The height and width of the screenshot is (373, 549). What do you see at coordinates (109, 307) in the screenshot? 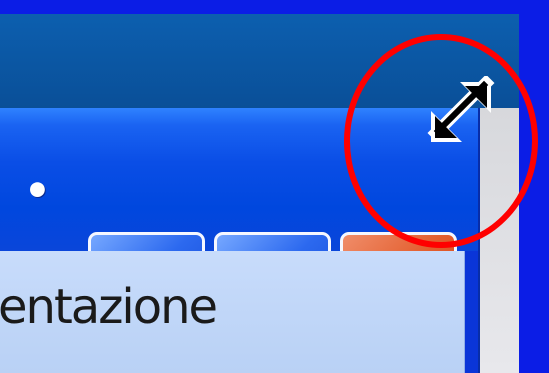
I see `content-text-fragment: entazione` at bounding box center [109, 307].